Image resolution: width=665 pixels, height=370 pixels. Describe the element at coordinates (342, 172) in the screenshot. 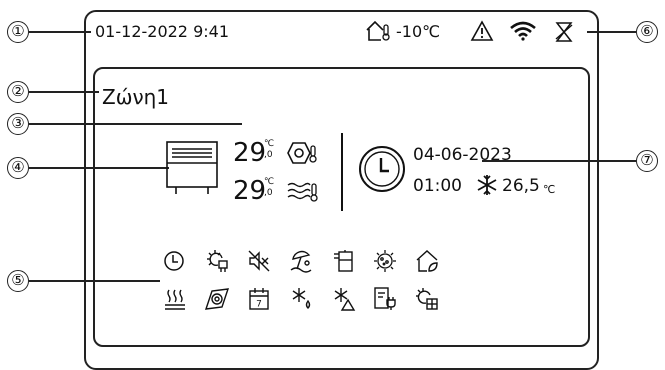

I see `panel-divider` at that location.